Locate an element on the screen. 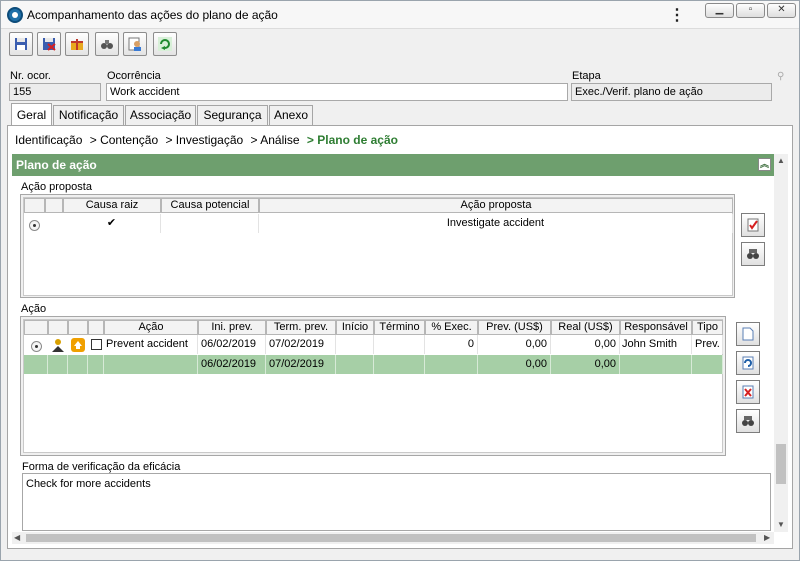 This screenshot has height=561, width=800. scroll-up-icon: ▲ is located at coordinates (781, 160).